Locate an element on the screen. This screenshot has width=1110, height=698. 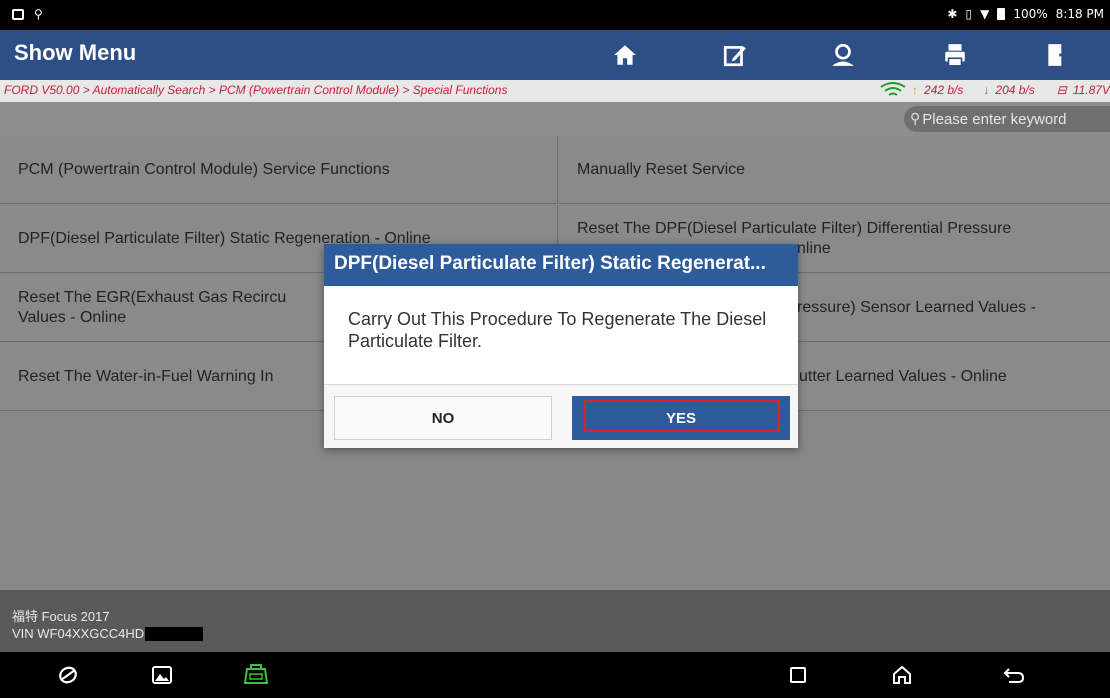
back-nav-button is located at coordinates (1014, 675).